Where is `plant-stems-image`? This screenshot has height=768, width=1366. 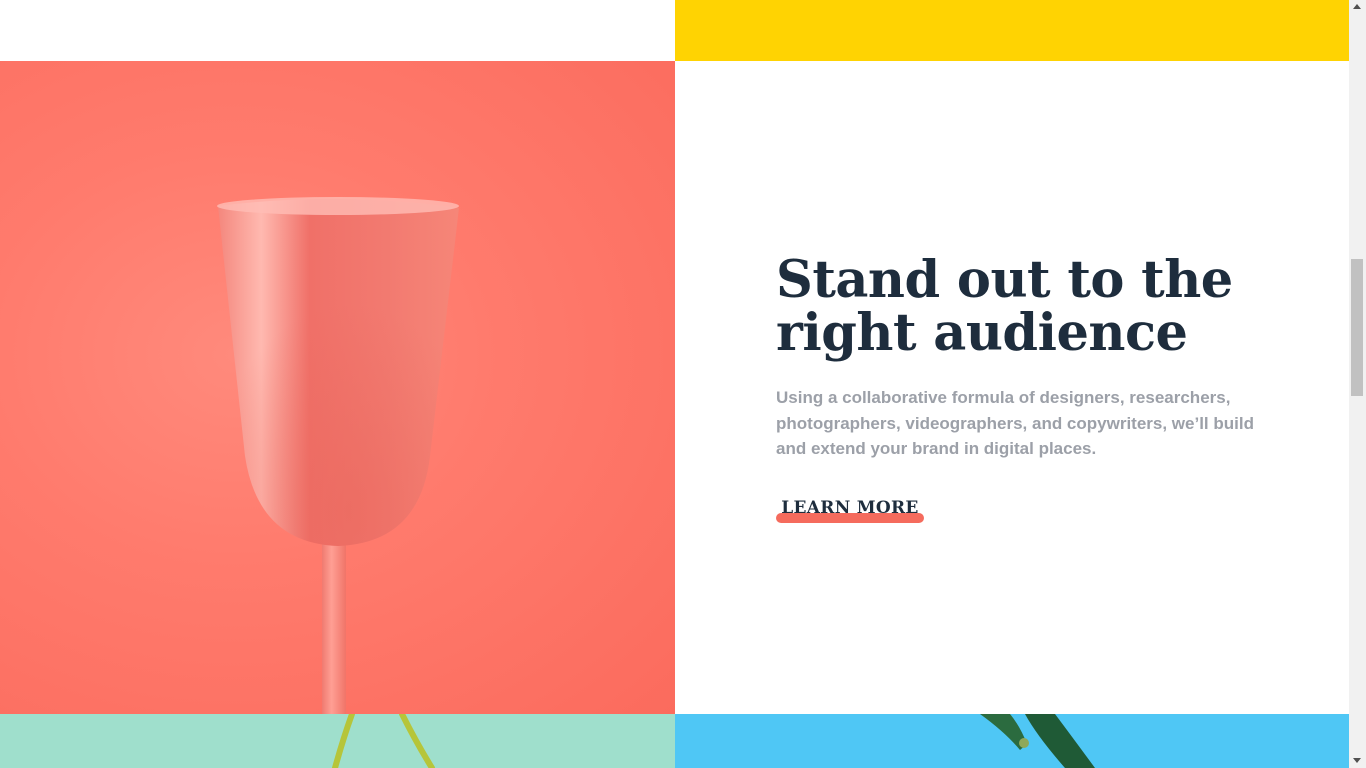
plant-stems-image is located at coordinates (337, 741).